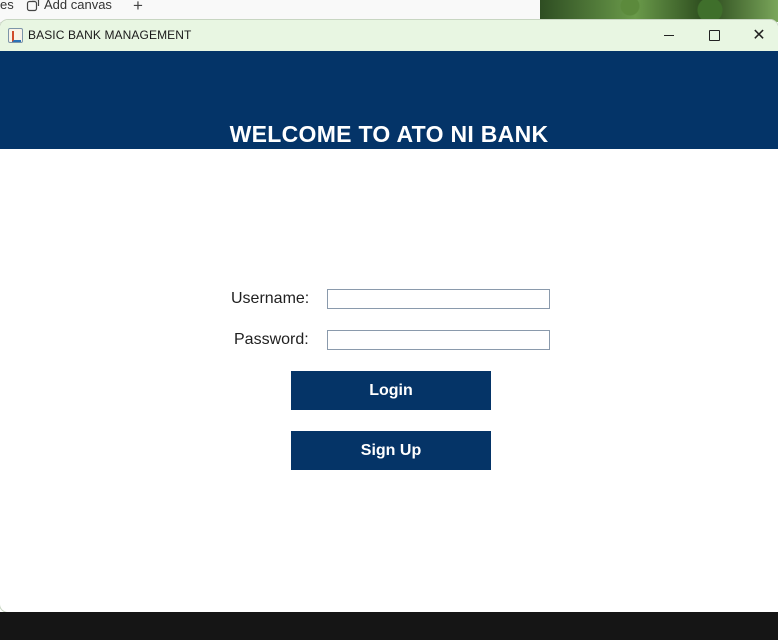 The height and width of the screenshot is (640, 778). What do you see at coordinates (15, 35) in the screenshot?
I see `java-app-icon` at bounding box center [15, 35].